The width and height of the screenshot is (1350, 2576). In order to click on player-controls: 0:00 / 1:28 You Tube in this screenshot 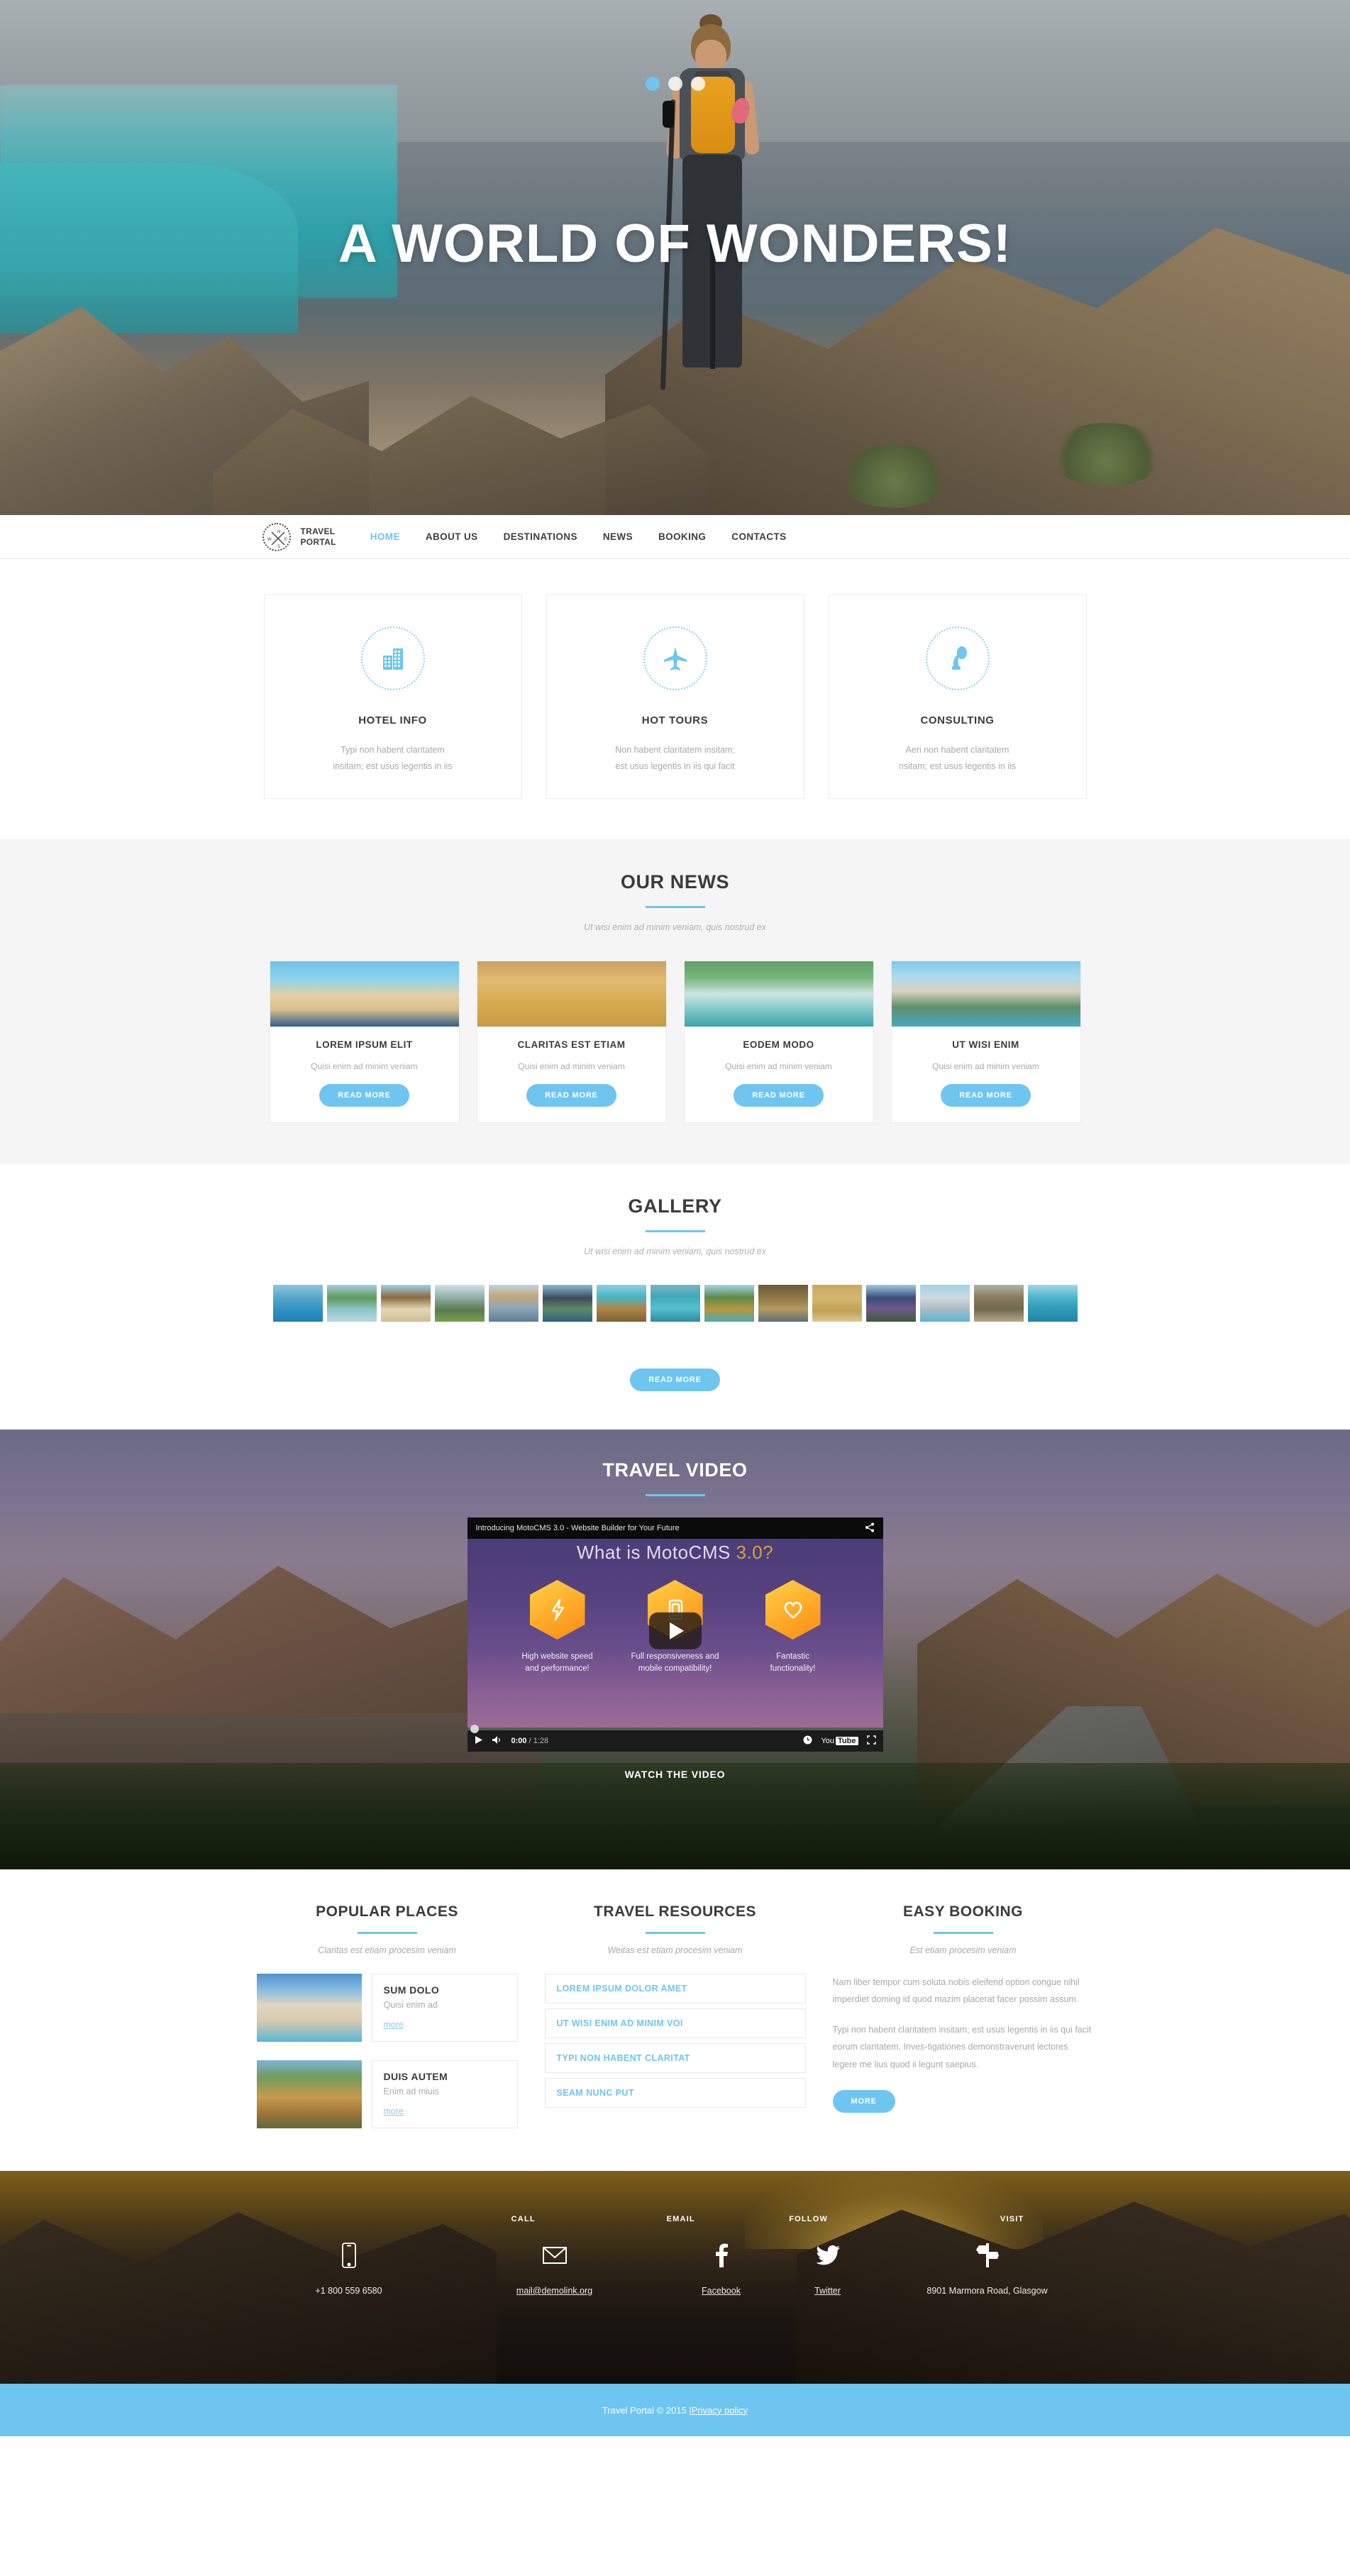, I will do `click(675, 1741)`.